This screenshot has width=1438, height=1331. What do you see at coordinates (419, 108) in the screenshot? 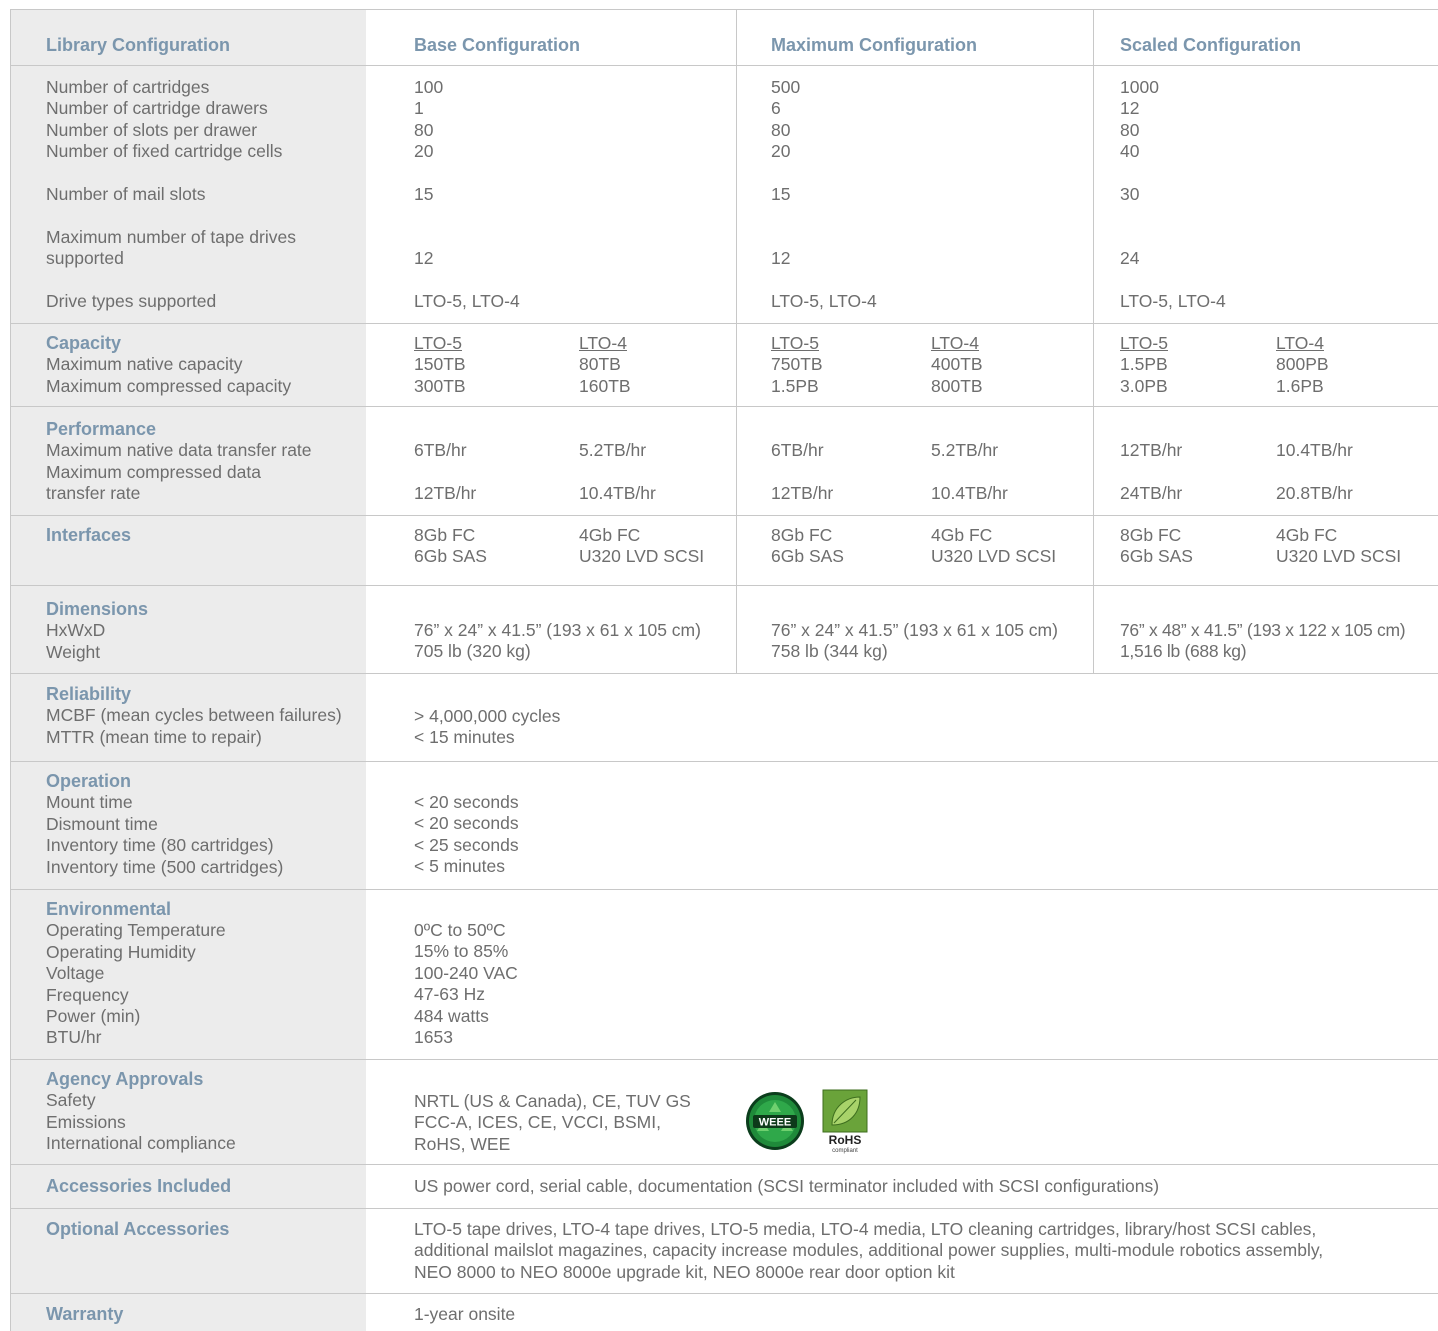
I see `config-value: 1` at bounding box center [419, 108].